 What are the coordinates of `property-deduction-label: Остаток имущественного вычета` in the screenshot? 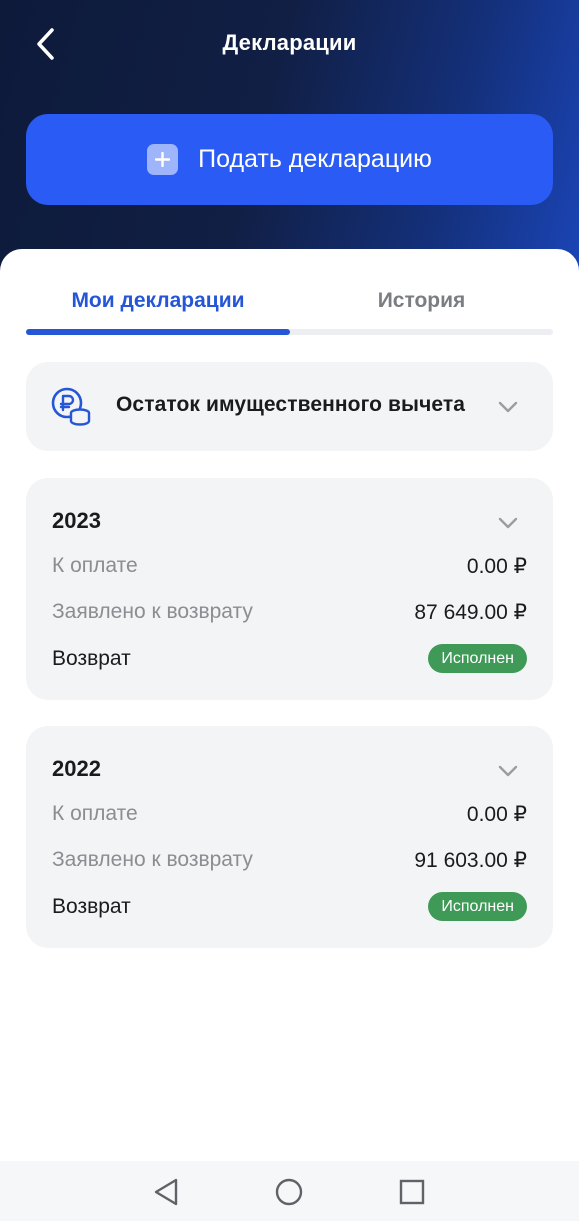 It's located at (291, 404).